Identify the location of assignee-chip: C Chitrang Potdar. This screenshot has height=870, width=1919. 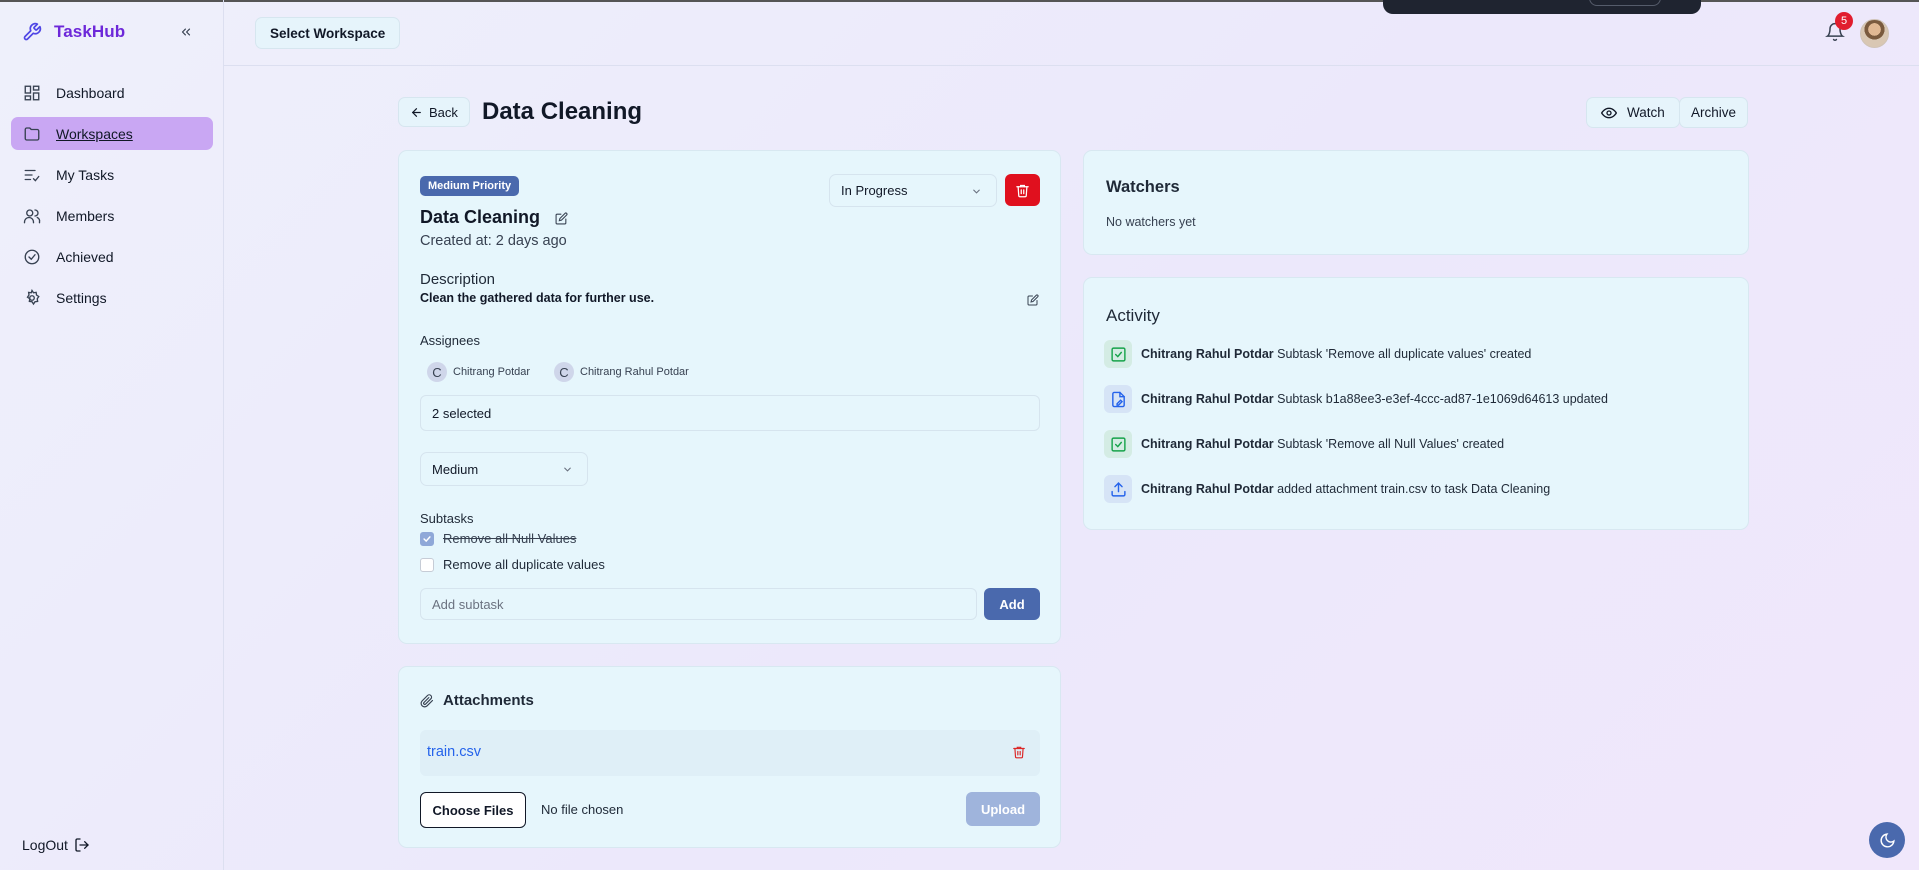
(478, 372).